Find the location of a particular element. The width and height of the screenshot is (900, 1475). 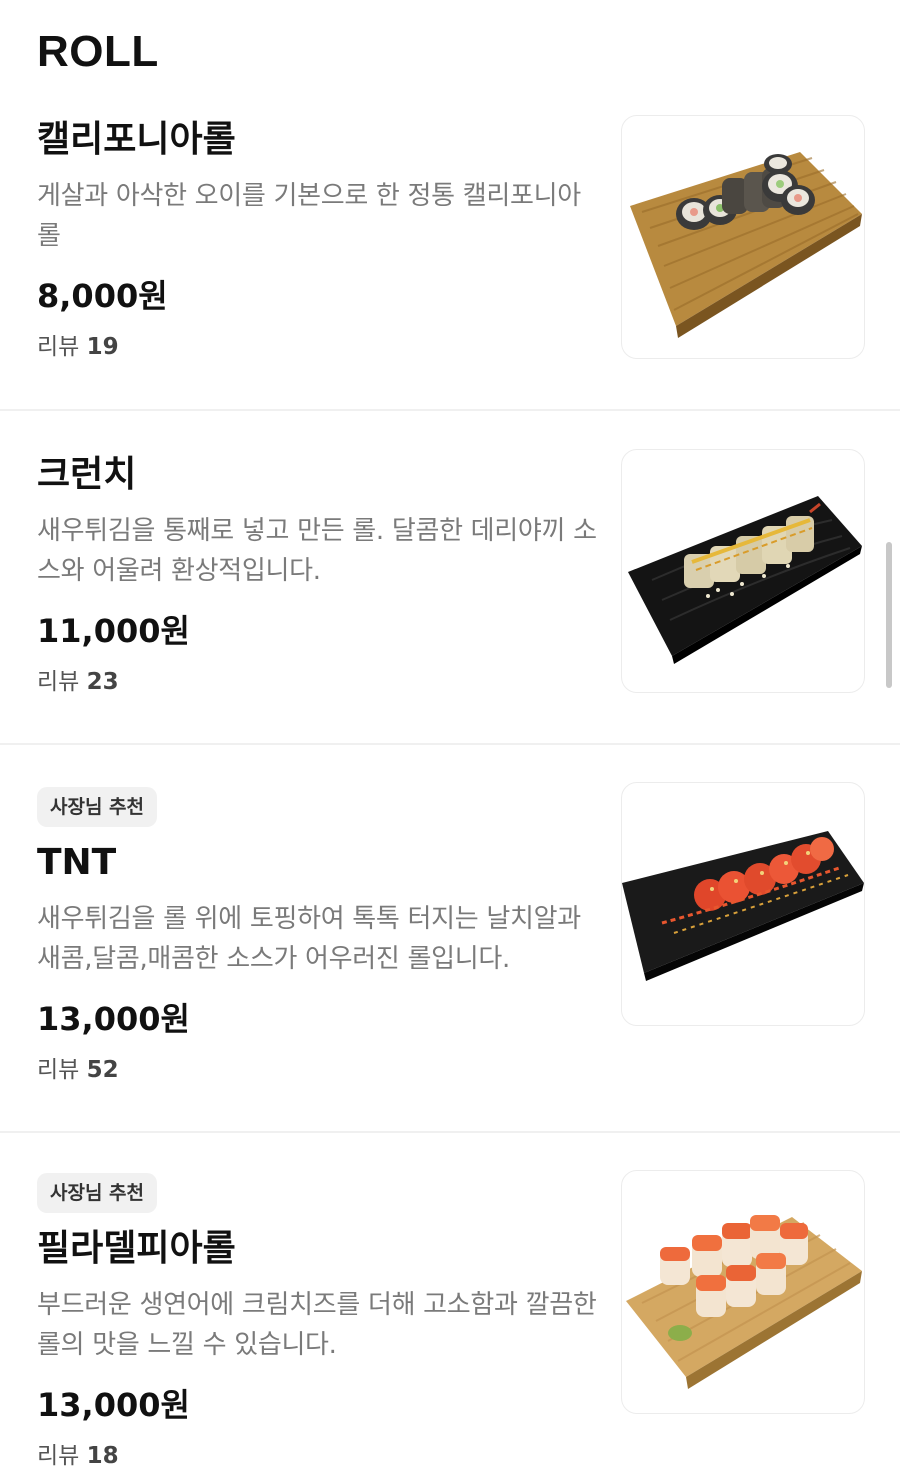

item-price: 11,000원 is located at coordinates (113, 631).